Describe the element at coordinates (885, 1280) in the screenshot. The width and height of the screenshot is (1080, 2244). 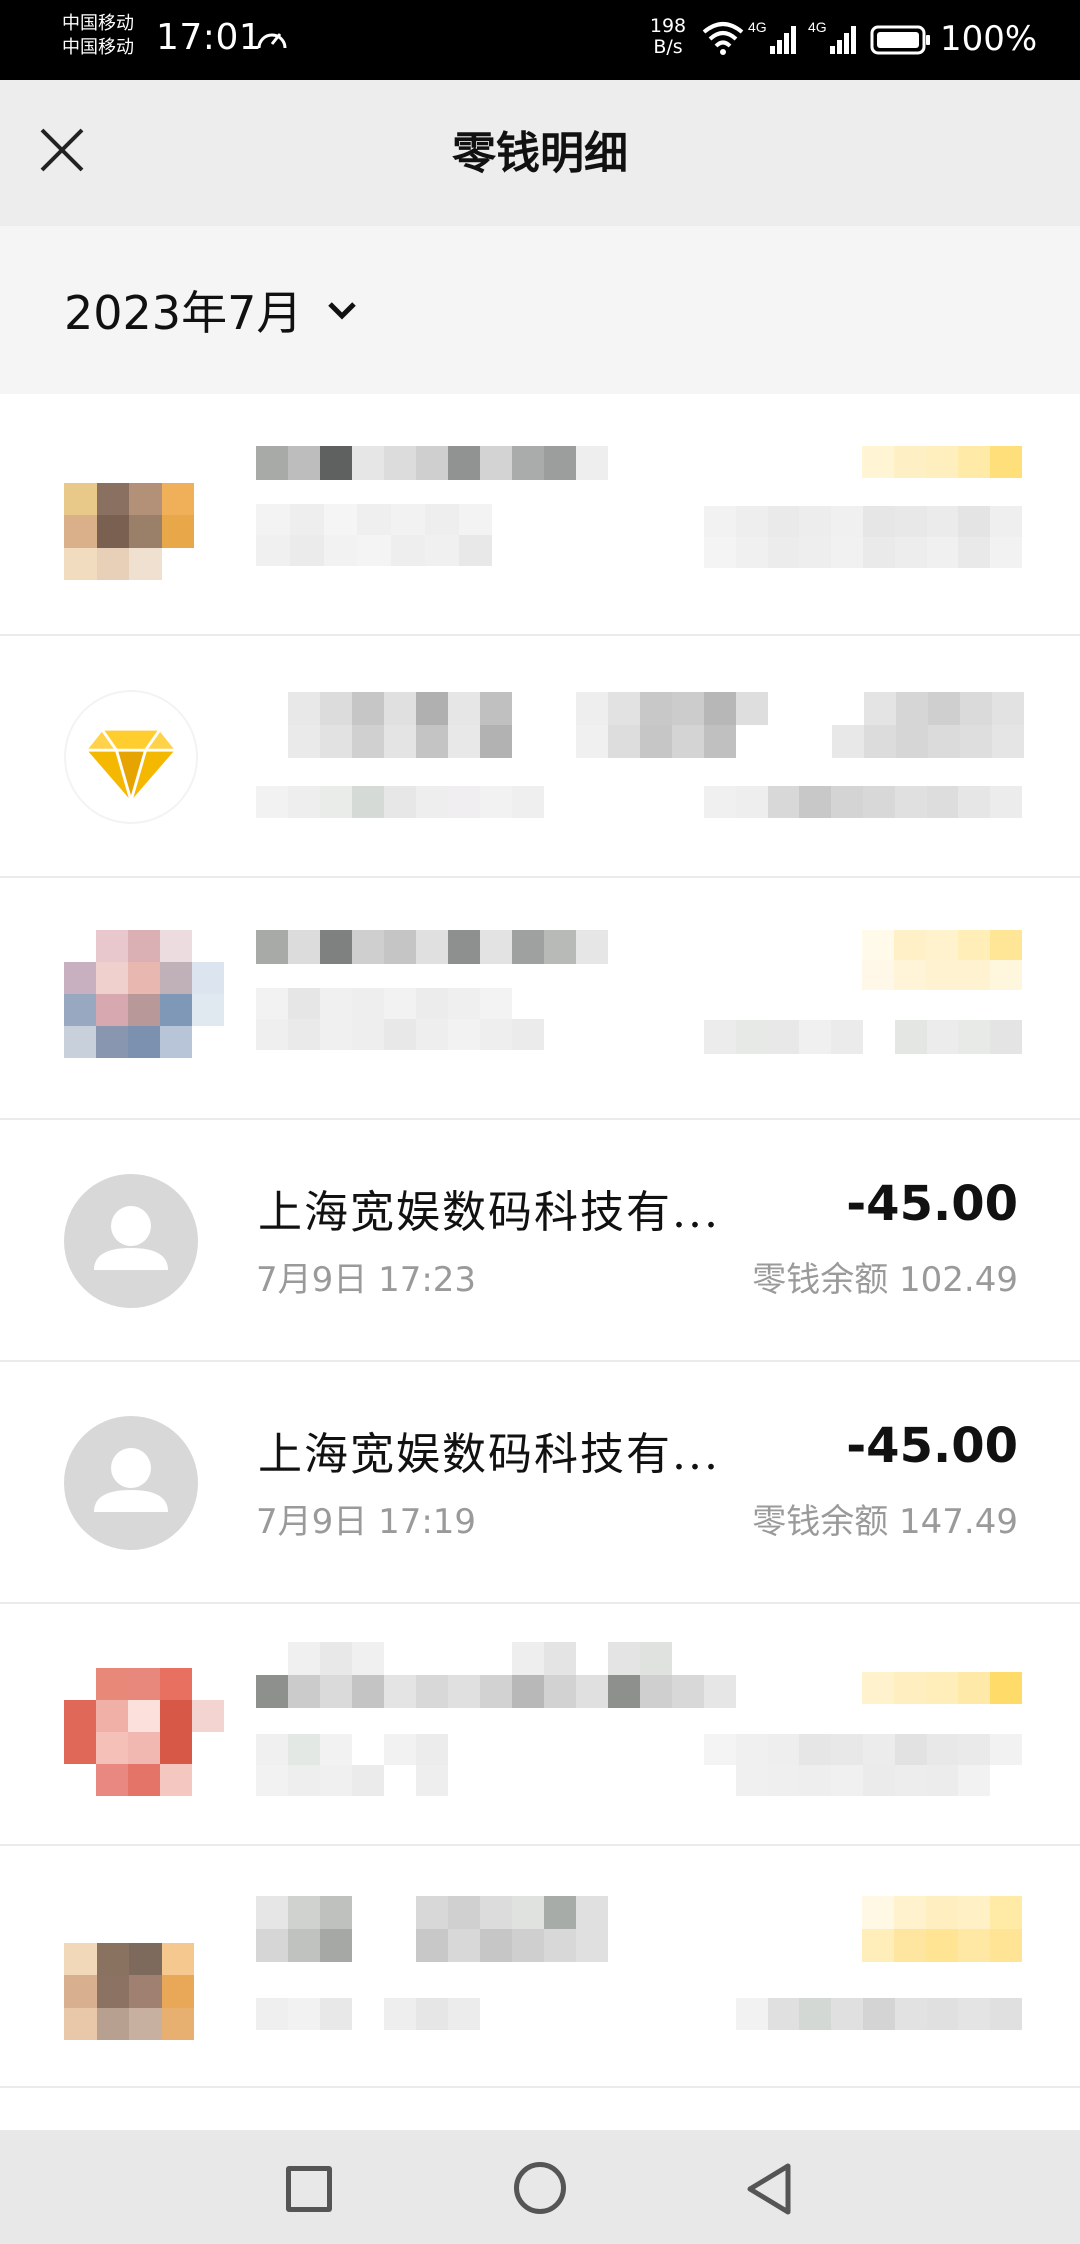
I see `transaction-balance: 零钱余额 102.49` at that location.